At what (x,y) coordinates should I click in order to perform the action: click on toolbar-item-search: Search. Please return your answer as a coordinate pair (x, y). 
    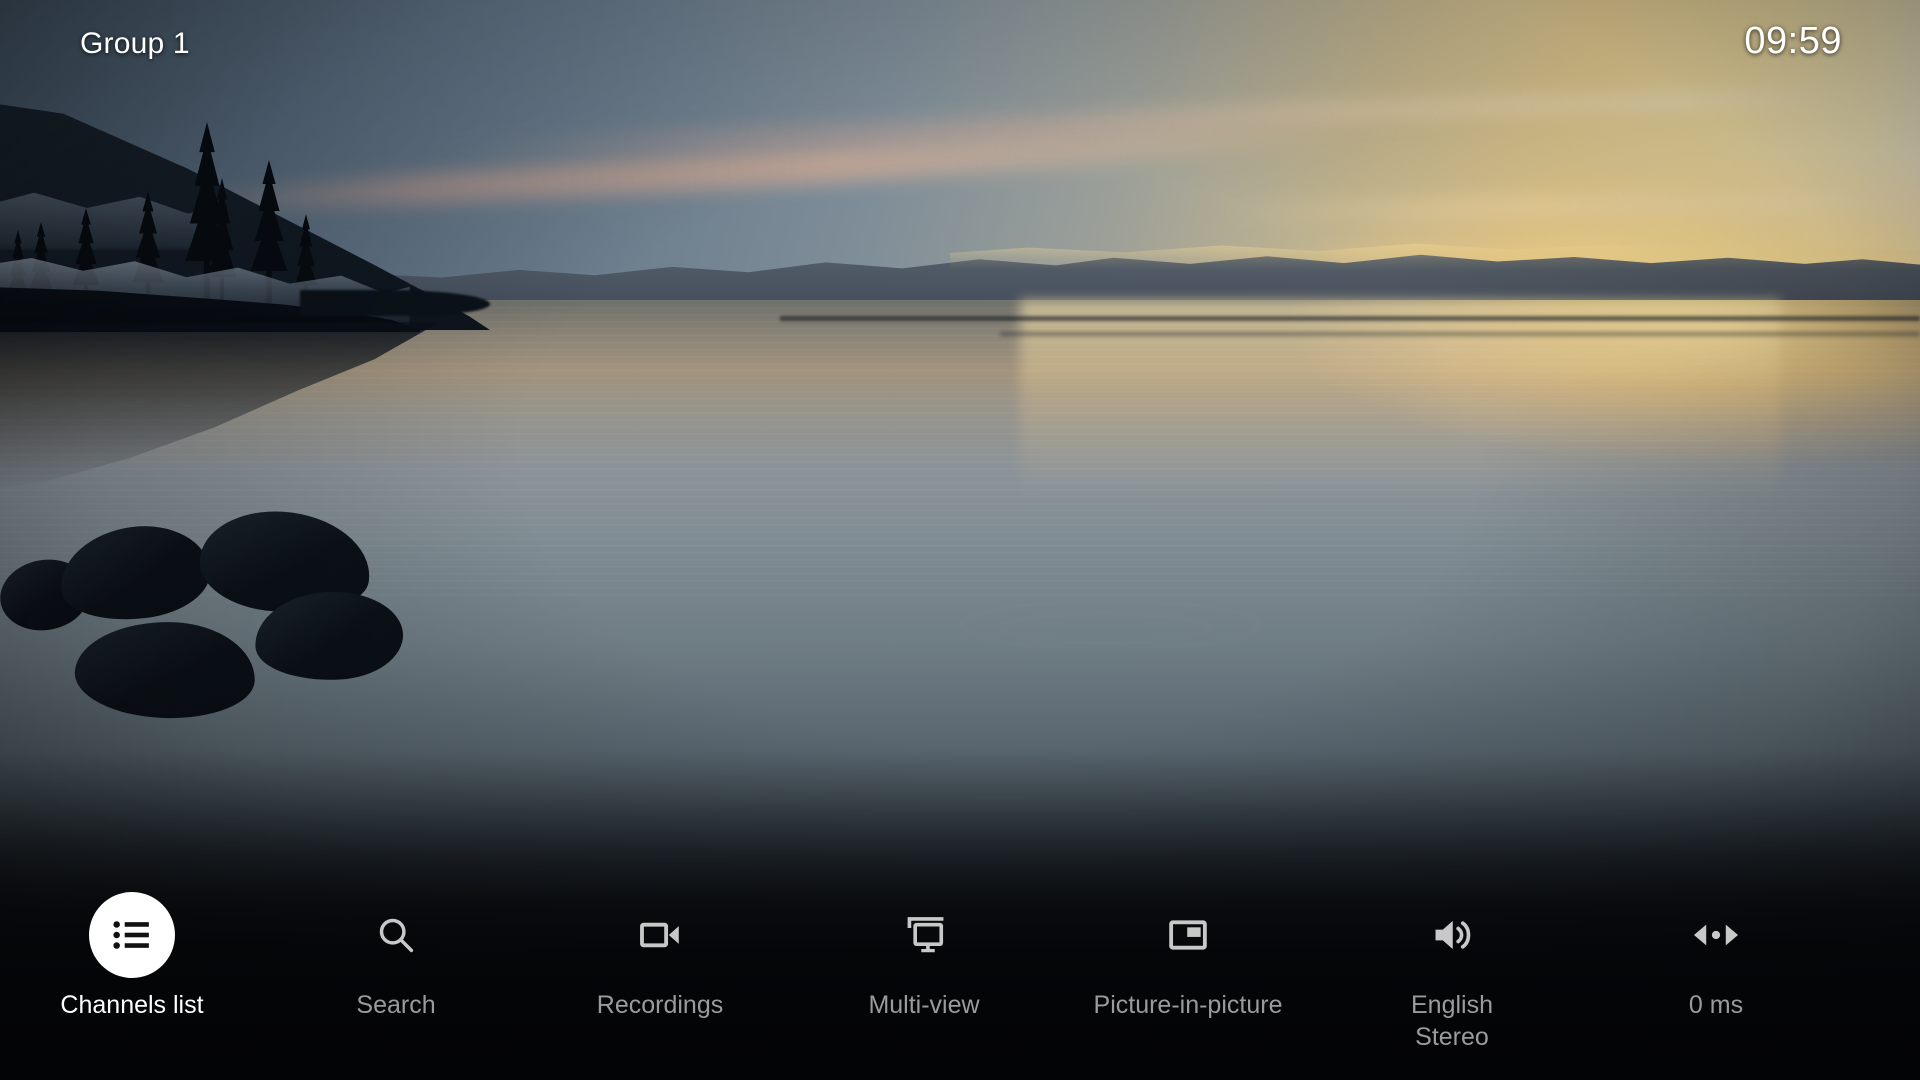
    Looking at the image, I should click on (396, 957).